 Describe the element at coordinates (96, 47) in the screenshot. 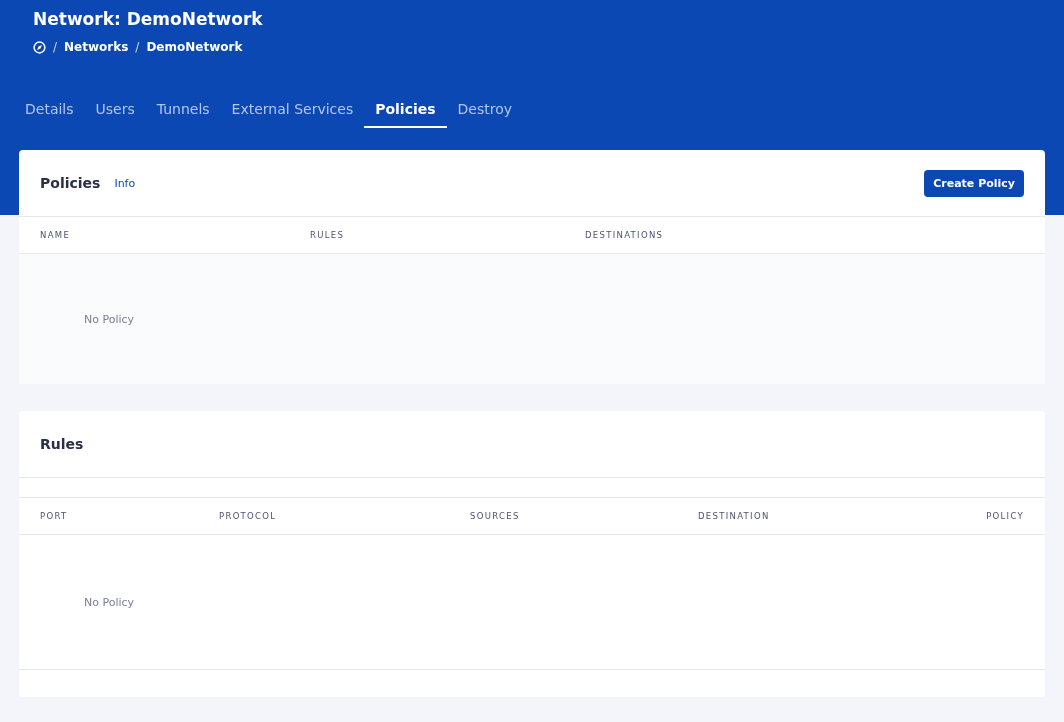

I see `breadcrumb-link: Networks` at that location.